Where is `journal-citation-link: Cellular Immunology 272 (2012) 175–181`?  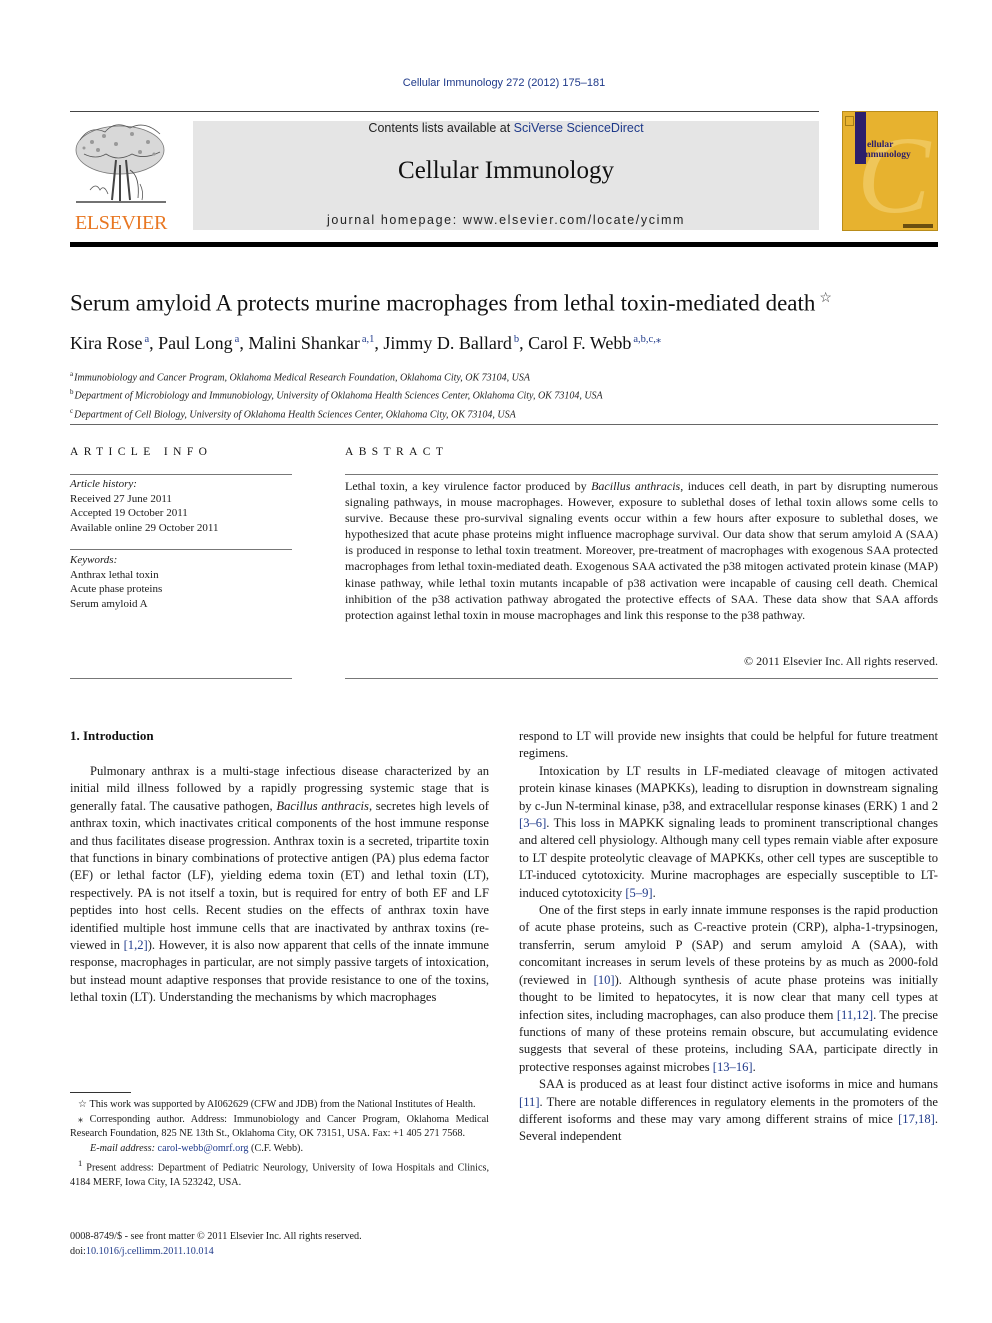
journal-citation-link: Cellular Immunology 272 (2012) 175–181 is located at coordinates (496, 83).